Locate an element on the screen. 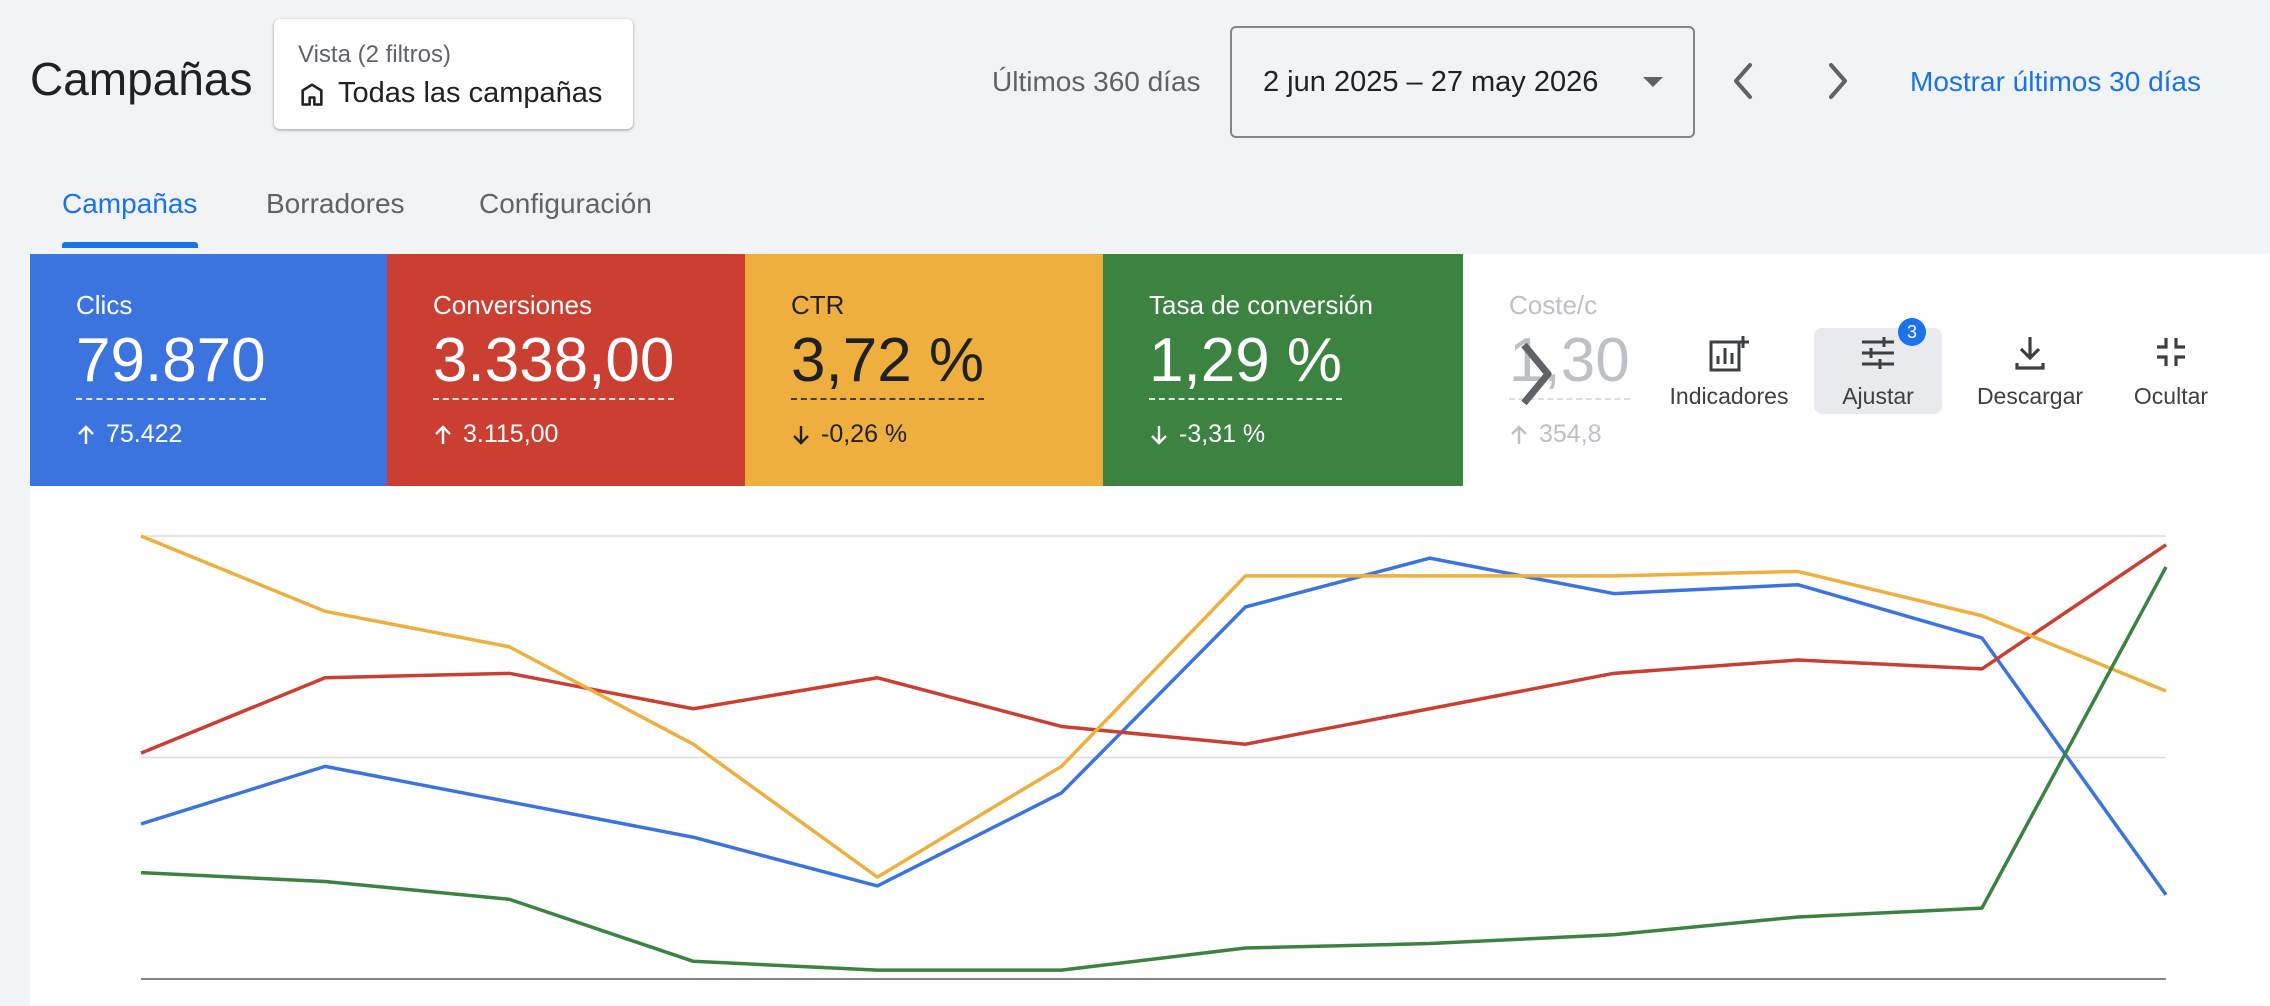 The height and width of the screenshot is (1006, 2270). more-metrics-button is located at coordinates (1536, 374).